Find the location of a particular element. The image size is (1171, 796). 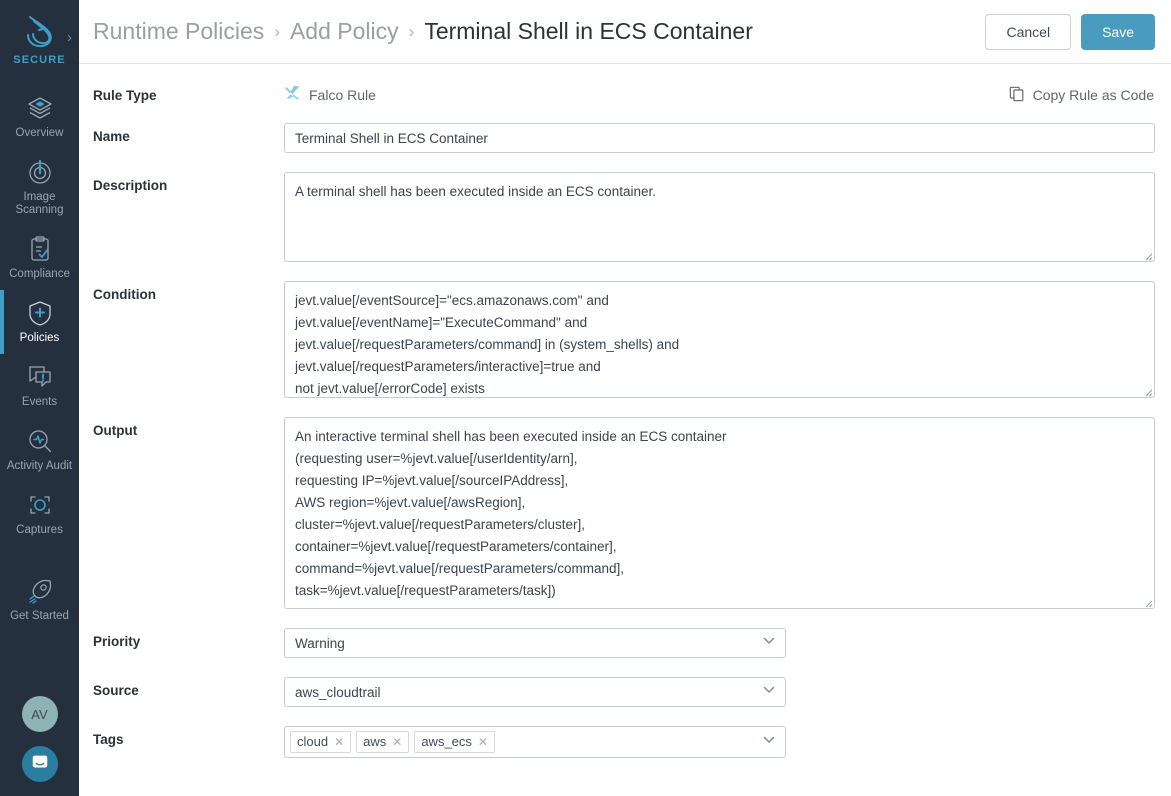

breadcrumb-item-add-policy: Add Policy is located at coordinates (344, 31).